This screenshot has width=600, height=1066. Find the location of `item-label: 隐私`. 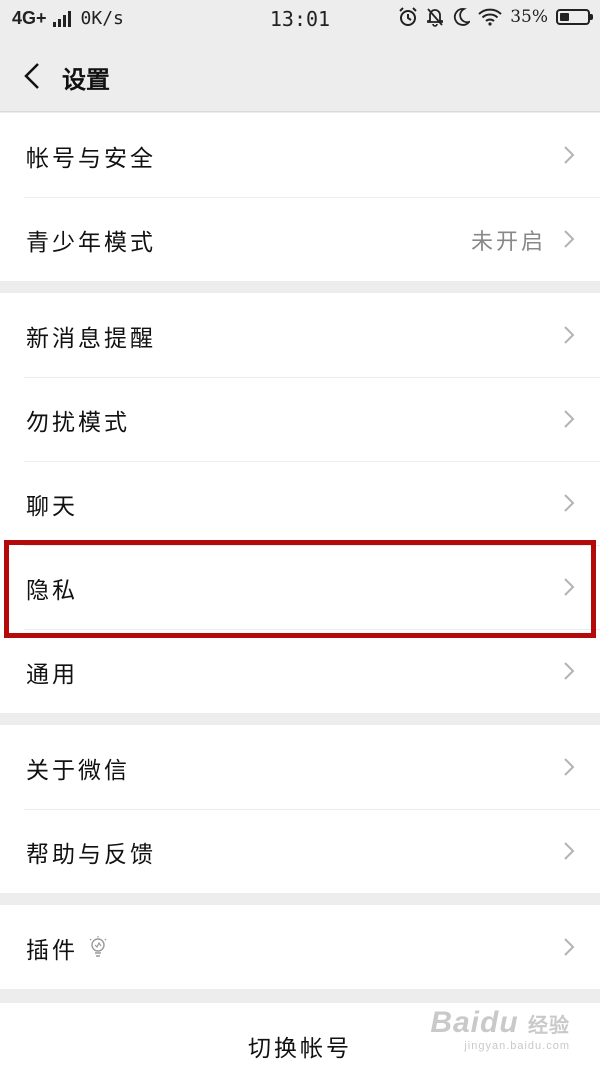

item-label: 隐私 is located at coordinates (52, 591).